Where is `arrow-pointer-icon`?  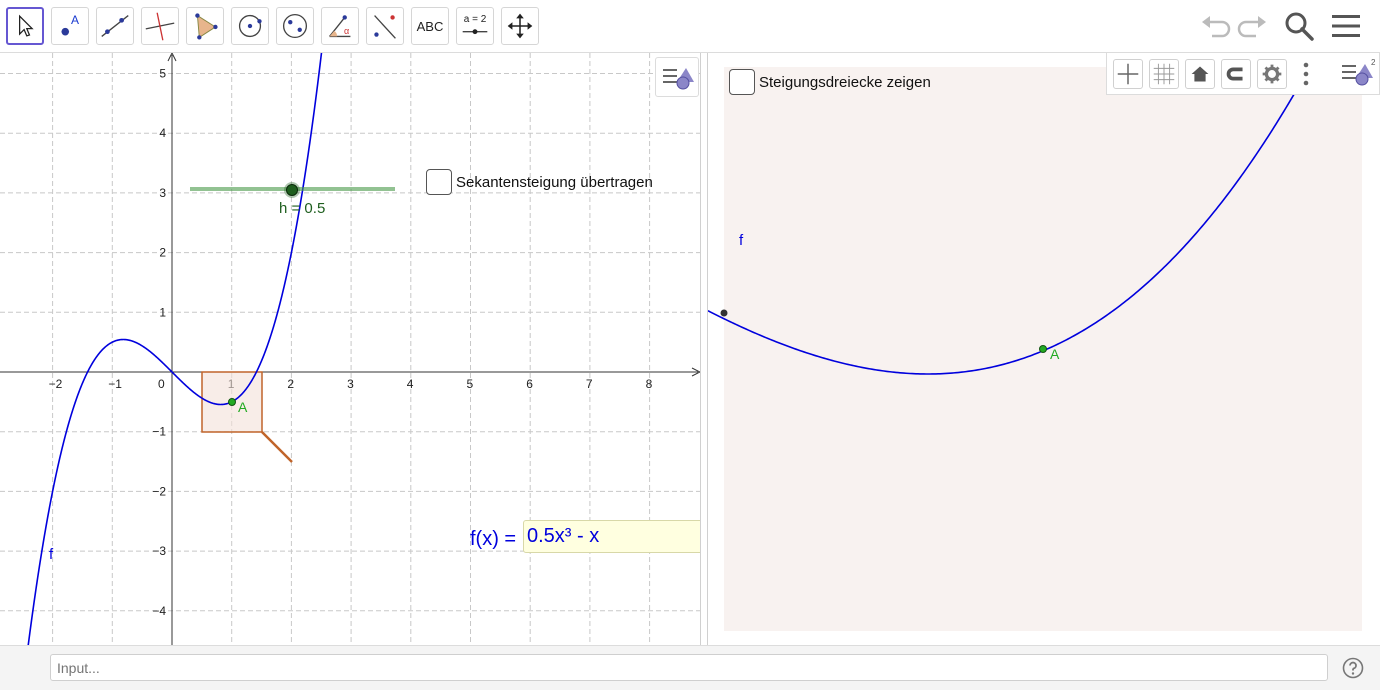
arrow-pointer-icon is located at coordinates (26, 25).